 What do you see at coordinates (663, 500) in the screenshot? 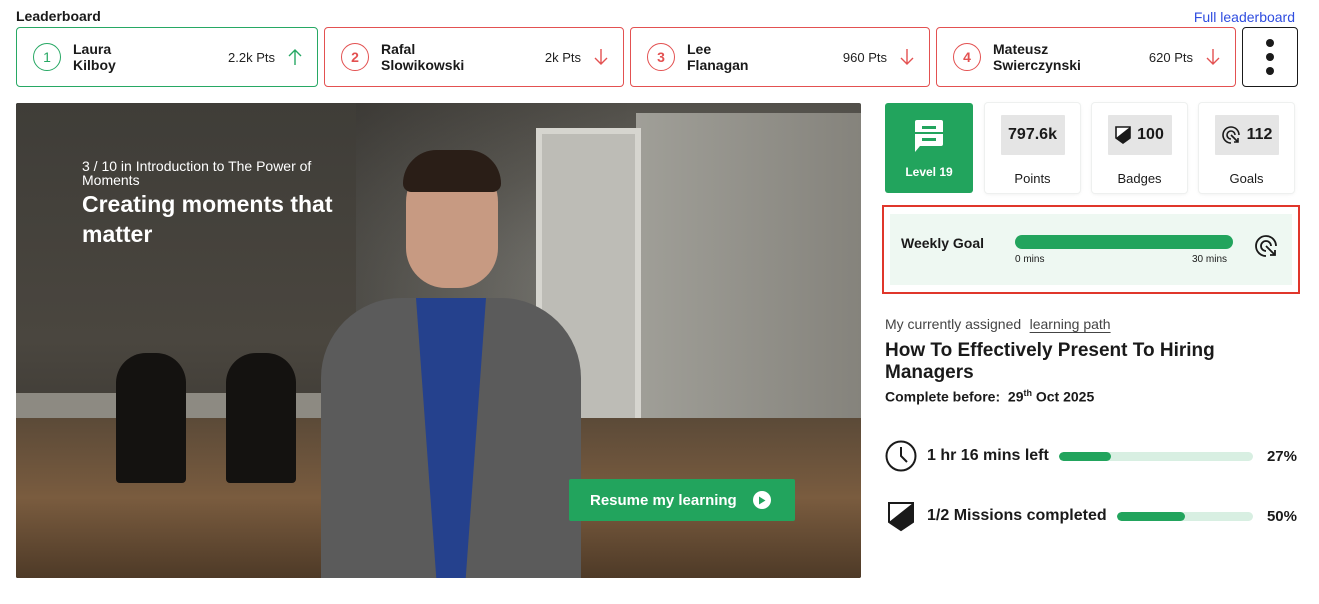
I see `resume-label: Resume my learning` at bounding box center [663, 500].